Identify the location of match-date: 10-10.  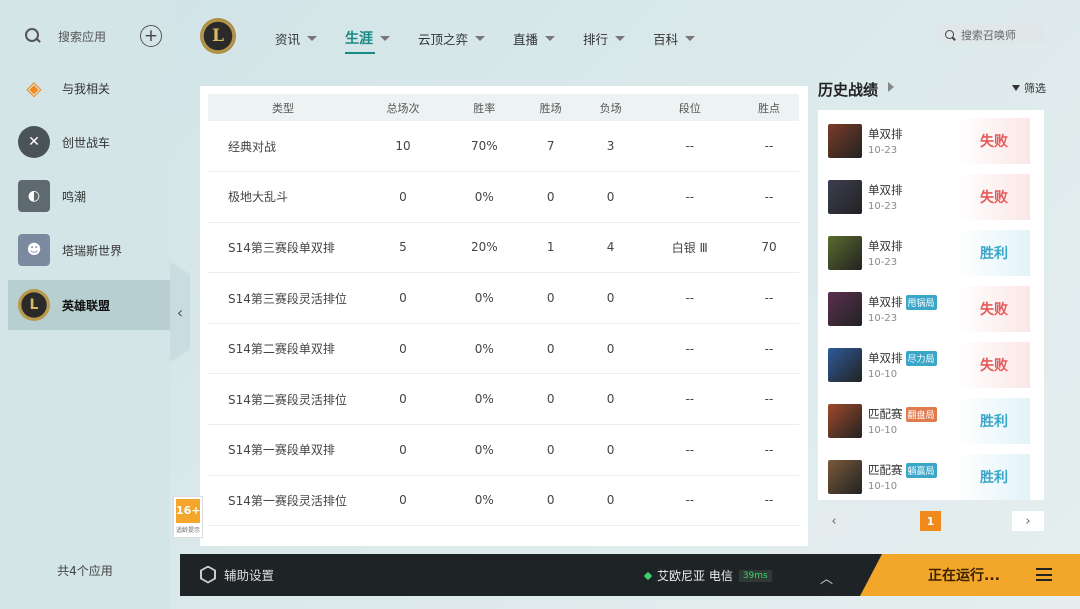
(883, 430).